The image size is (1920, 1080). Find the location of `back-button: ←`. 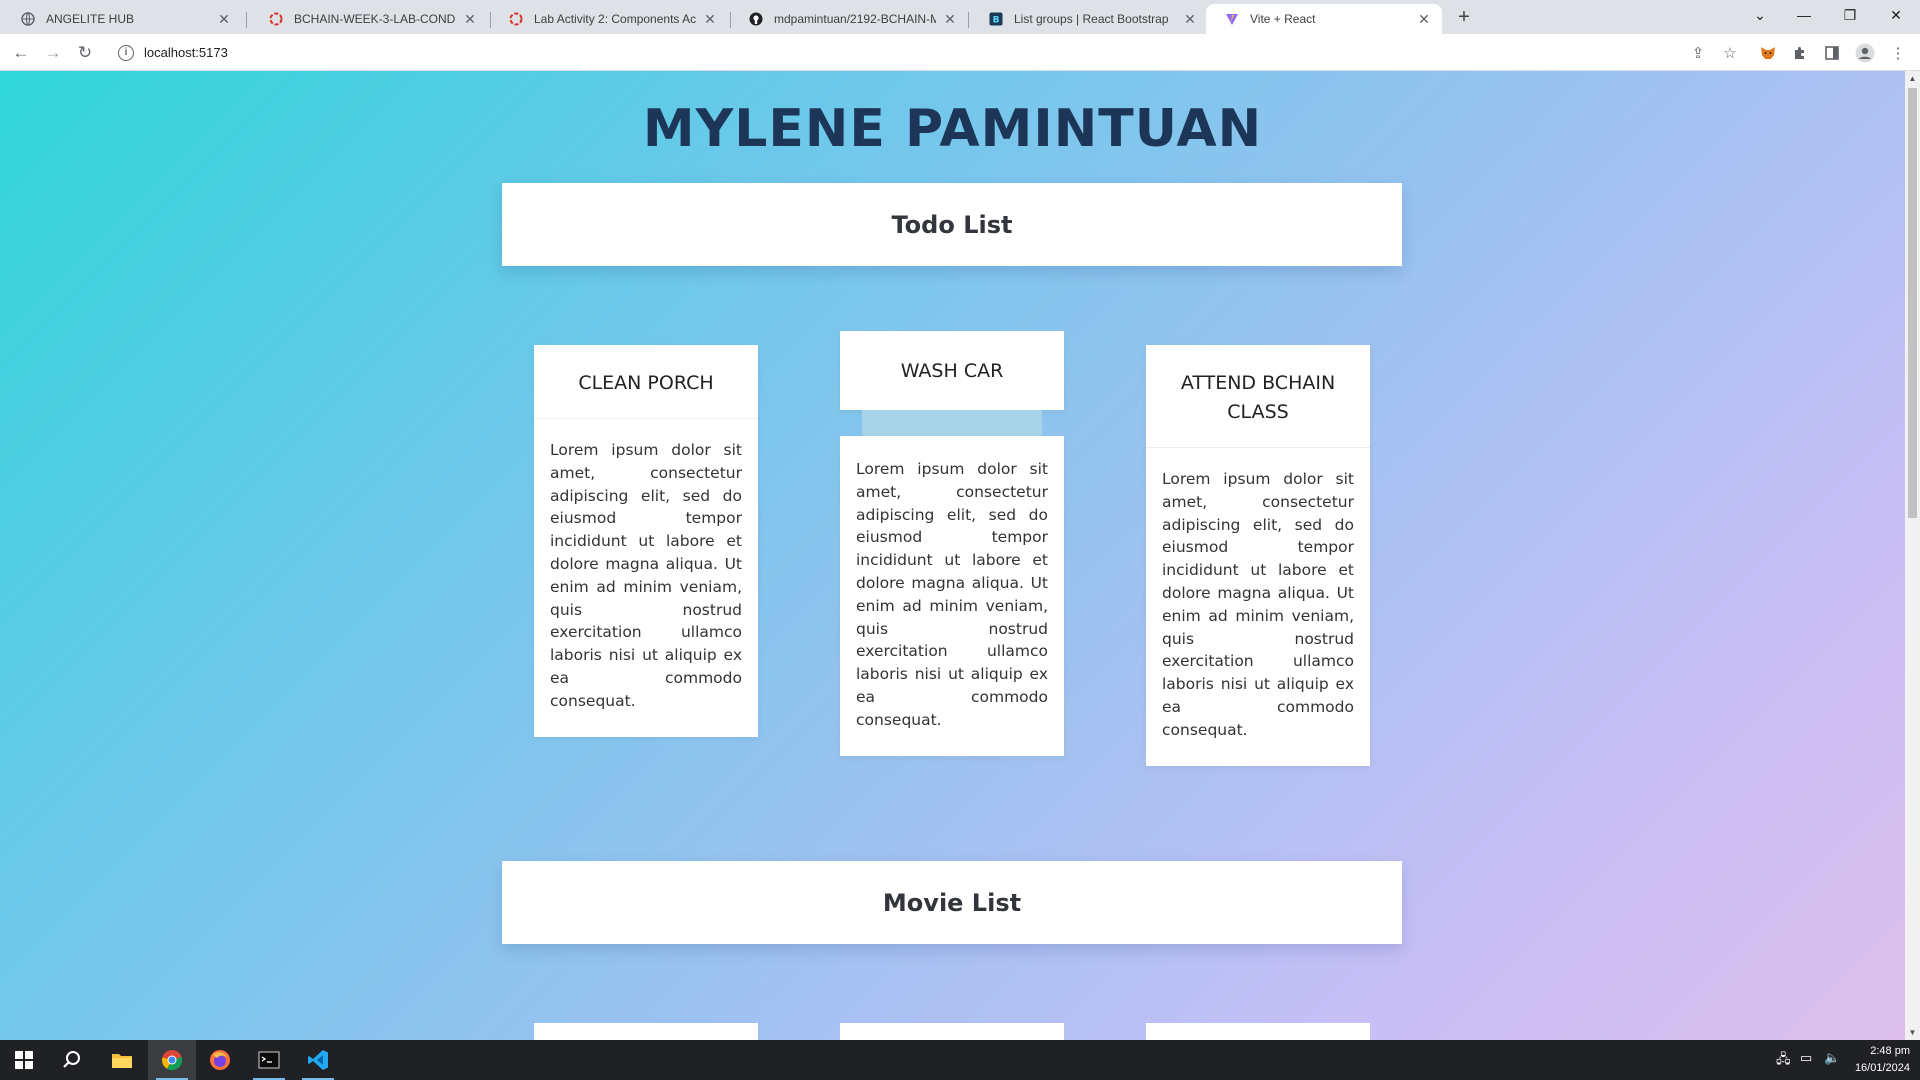

back-button: ← is located at coordinates (21, 53).